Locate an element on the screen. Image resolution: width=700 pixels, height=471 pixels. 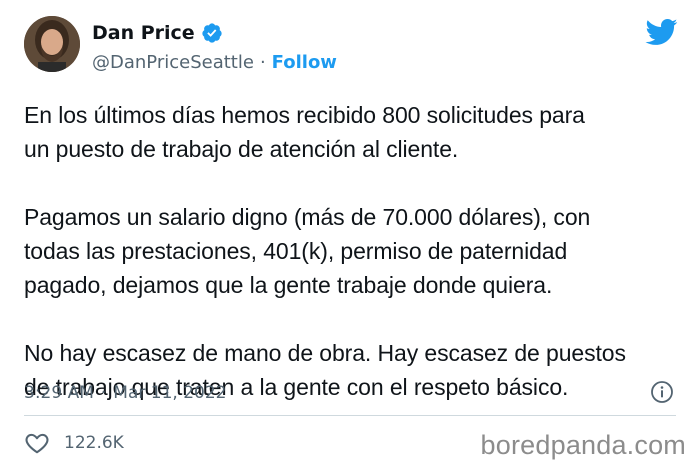
author-display-name: Dan Price is located at coordinates (143, 33).